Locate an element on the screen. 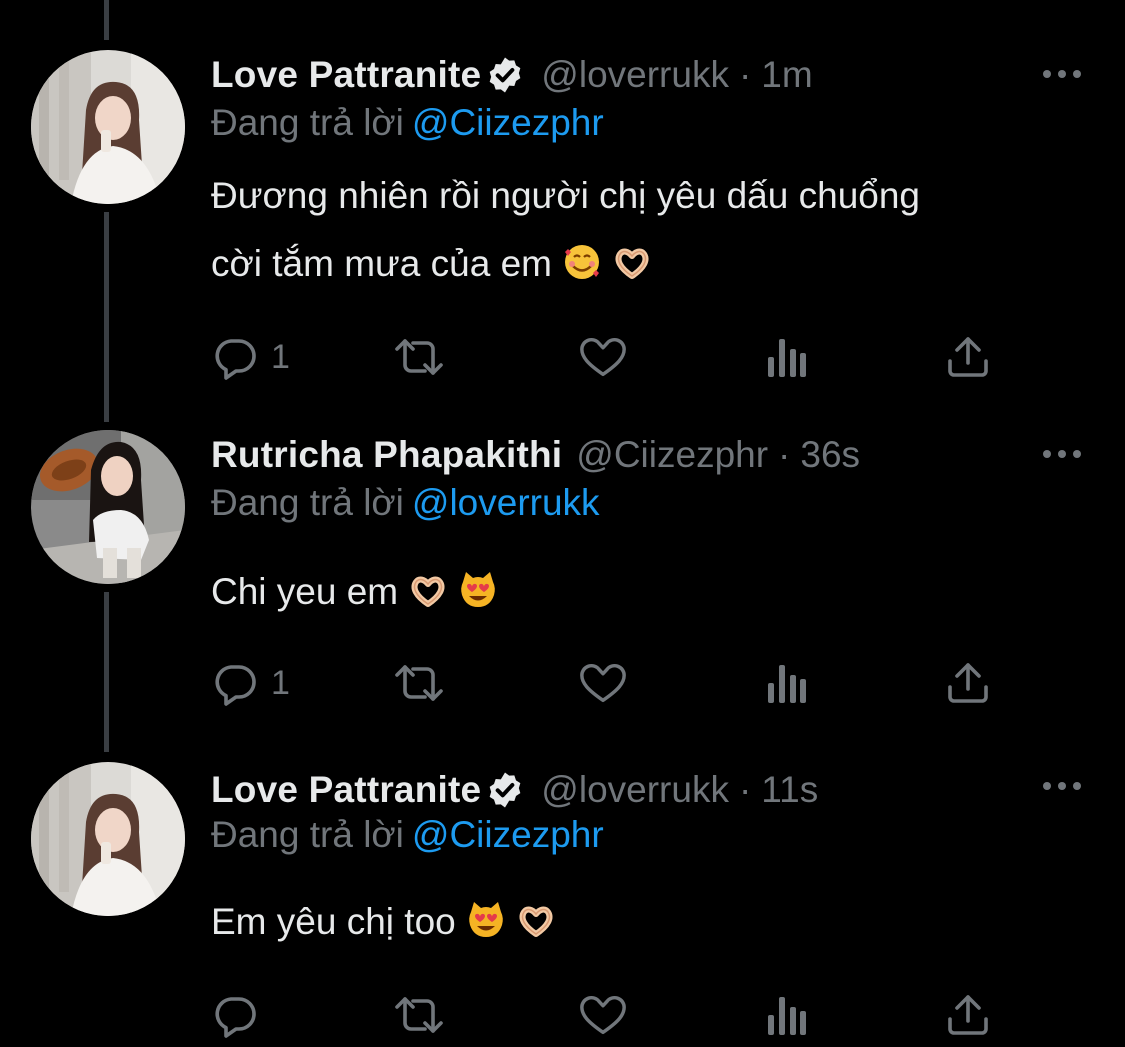 Image resolution: width=1125 pixels, height=1047 pixels. smiling-face-with-hearts-icon is located at coordinates (582, 262).